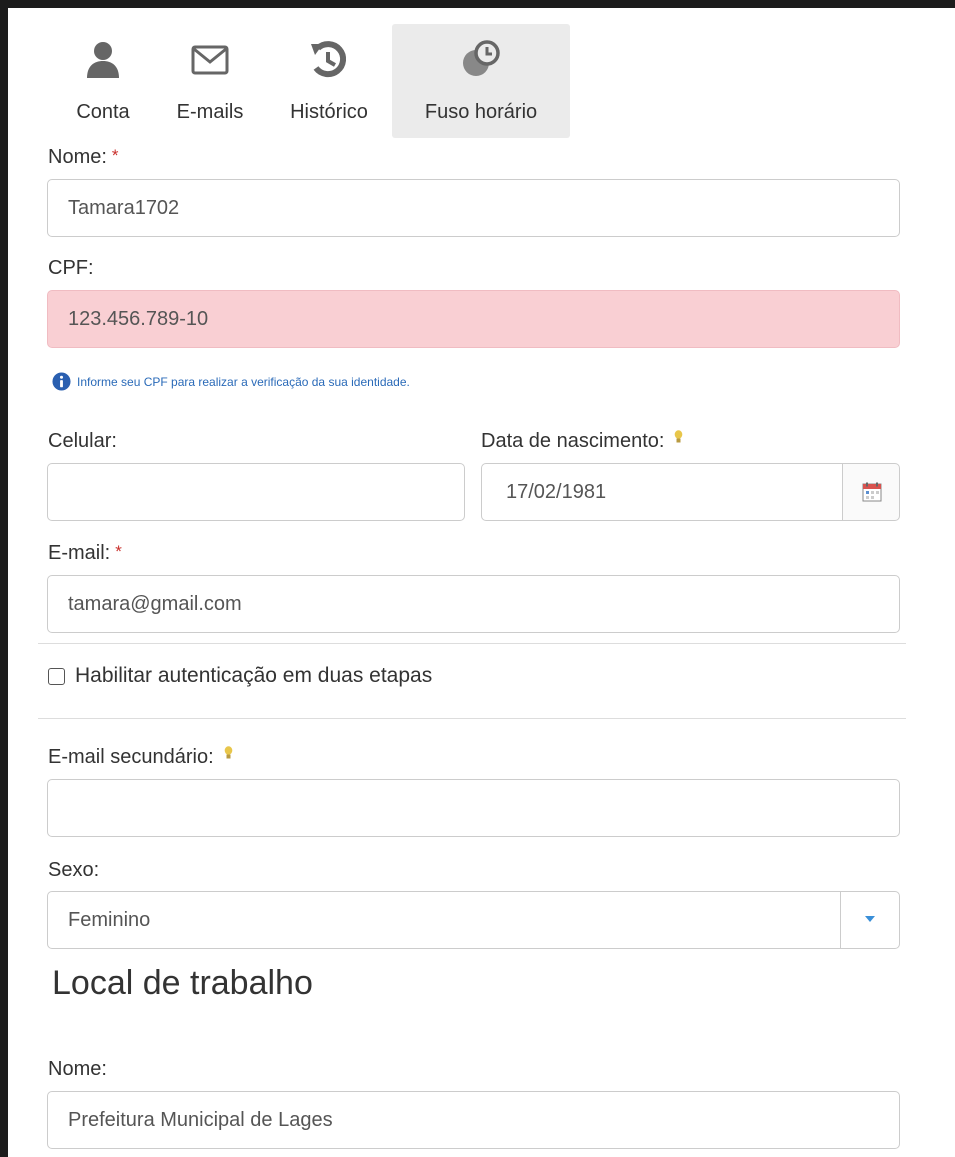 This screenshot has height=1157, width=955. I want to click on email-label-text: E-mail:, so click(79, 553).